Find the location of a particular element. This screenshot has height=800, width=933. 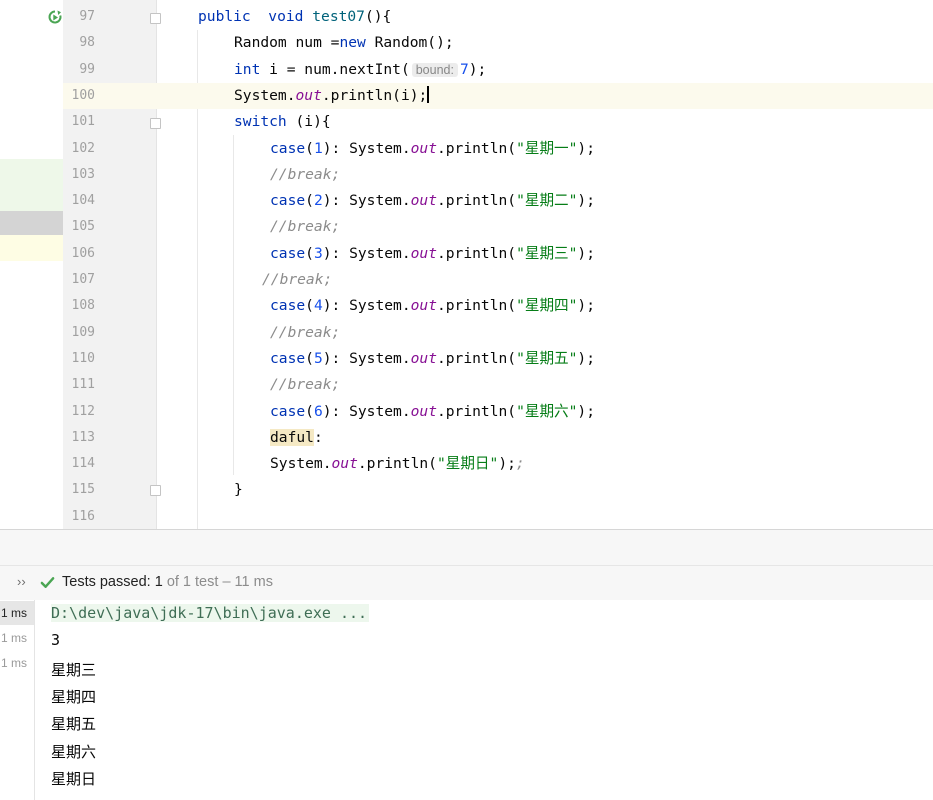

line-number: 116 is located at coordinates (79, 516).